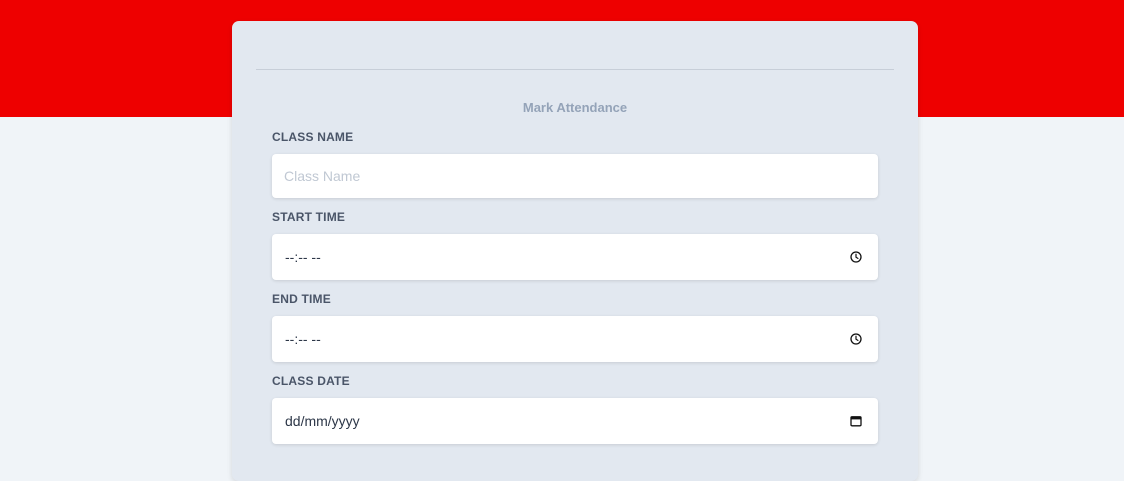 This screenshot has width=1124, height=481. I want to click on calendar-icon, so click(856, 421).